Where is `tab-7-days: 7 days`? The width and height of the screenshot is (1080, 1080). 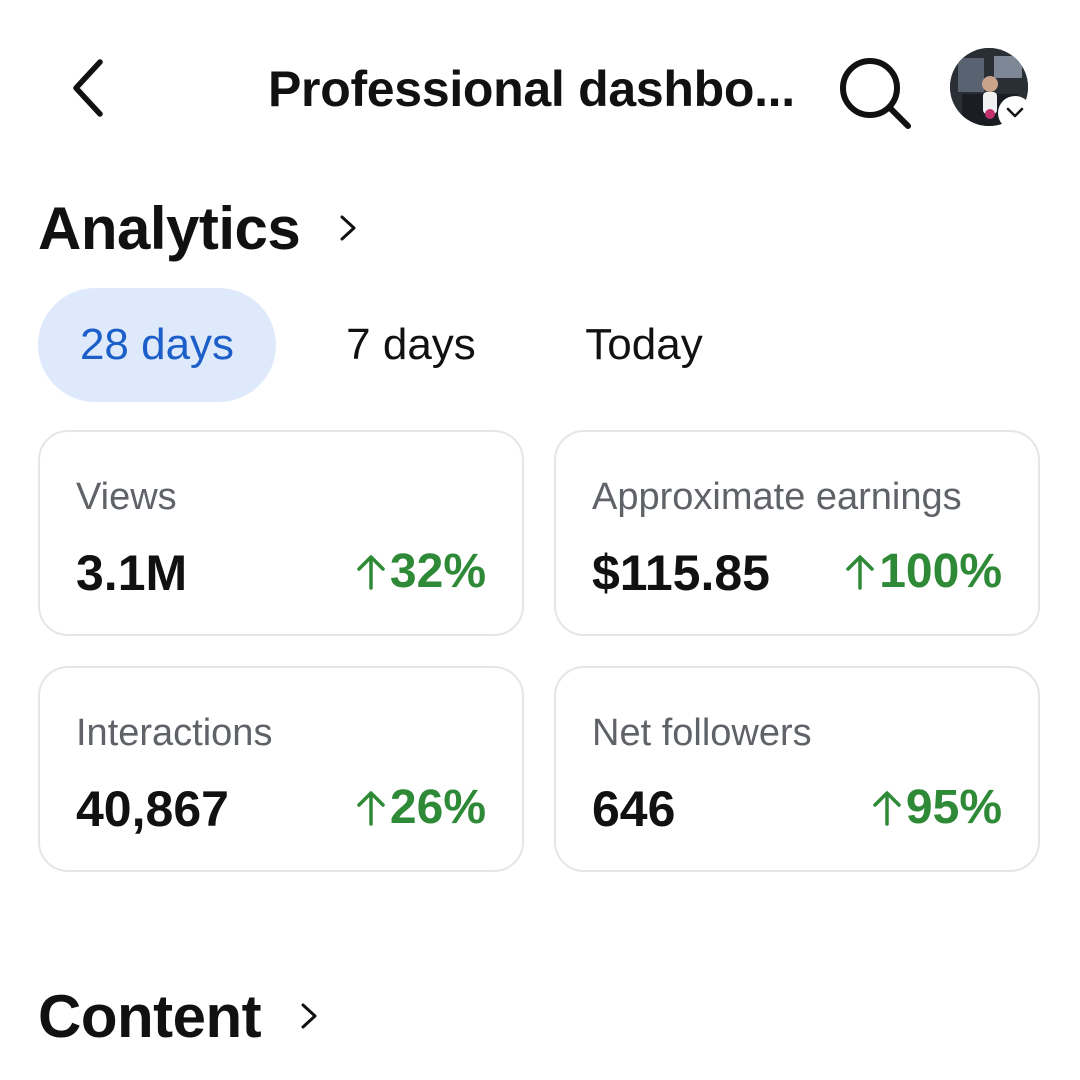 tab-7-days: 7 days is located at coordinates (411, 345).